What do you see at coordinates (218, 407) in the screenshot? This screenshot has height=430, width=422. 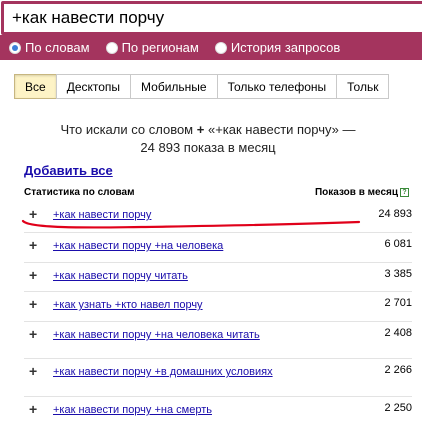 I see `phrase-link: +как навести порчу +на смерть` at bounding box center [218, 407].